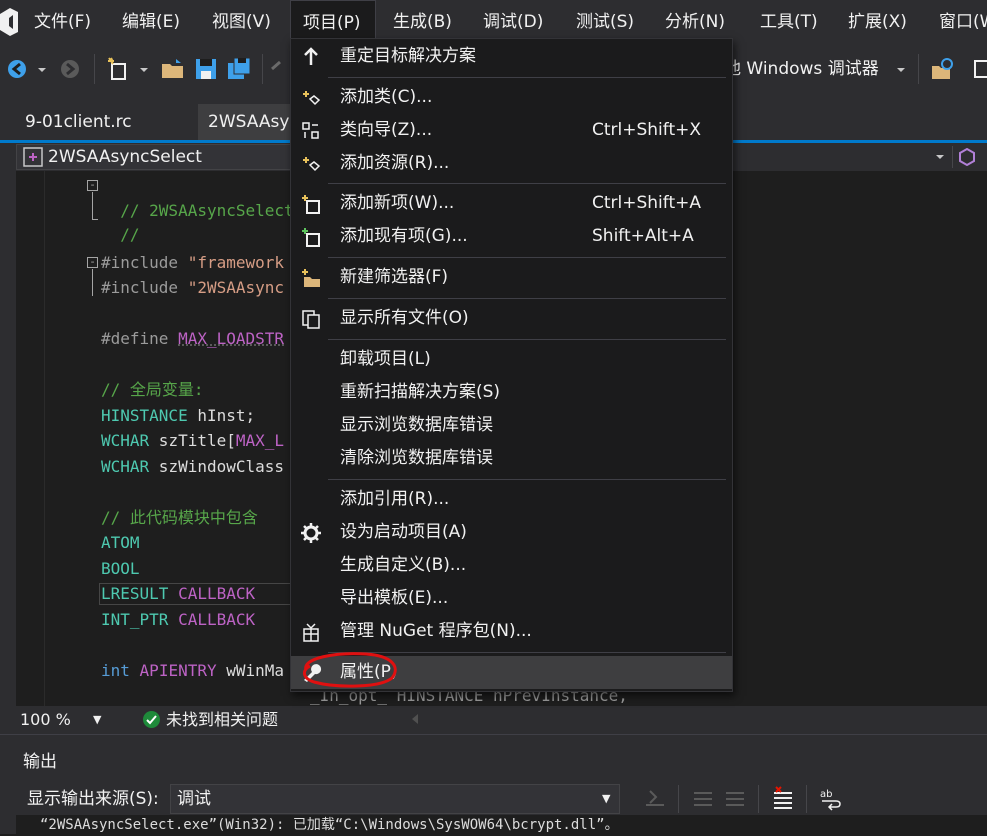 The image size is (987, 836). Describe the element at coordinates (943, 69) in the screenshot. I see `find-in-files-icon` at that location.